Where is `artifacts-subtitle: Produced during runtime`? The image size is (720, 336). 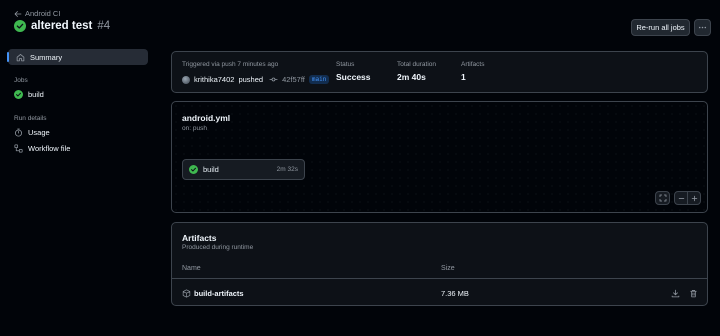 artifacts-subtitle: Produced during runtime is located at coordinates (218, 247).